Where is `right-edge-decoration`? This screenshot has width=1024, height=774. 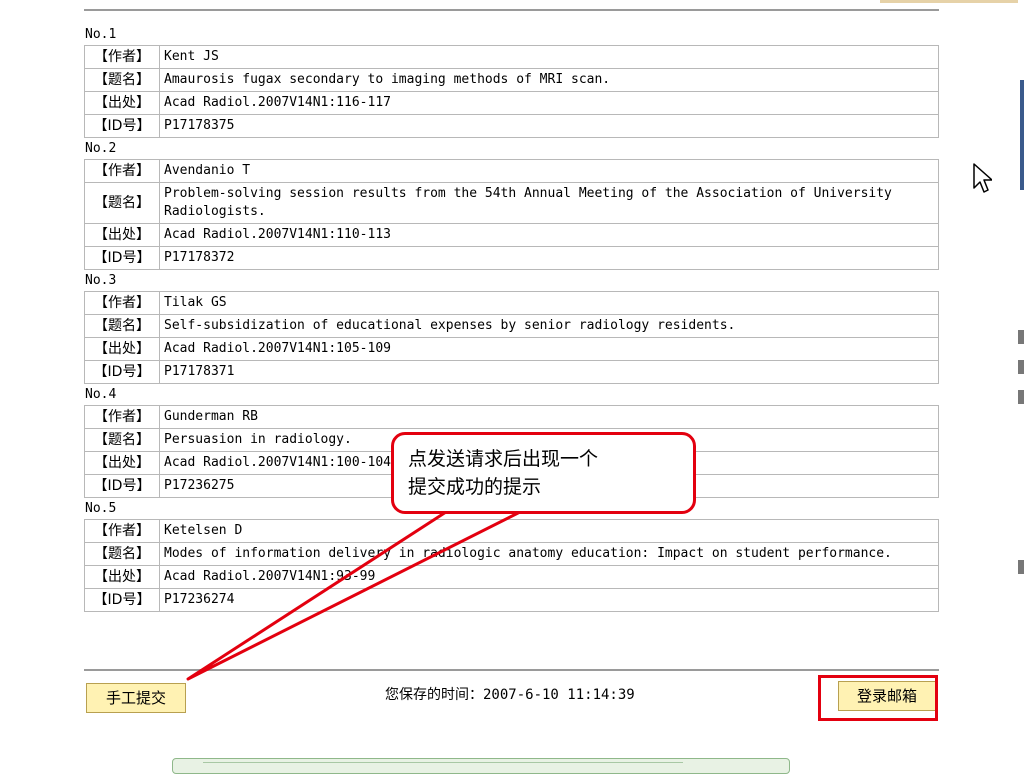 right-edge-decoration is located at coordinates (1022, 135).